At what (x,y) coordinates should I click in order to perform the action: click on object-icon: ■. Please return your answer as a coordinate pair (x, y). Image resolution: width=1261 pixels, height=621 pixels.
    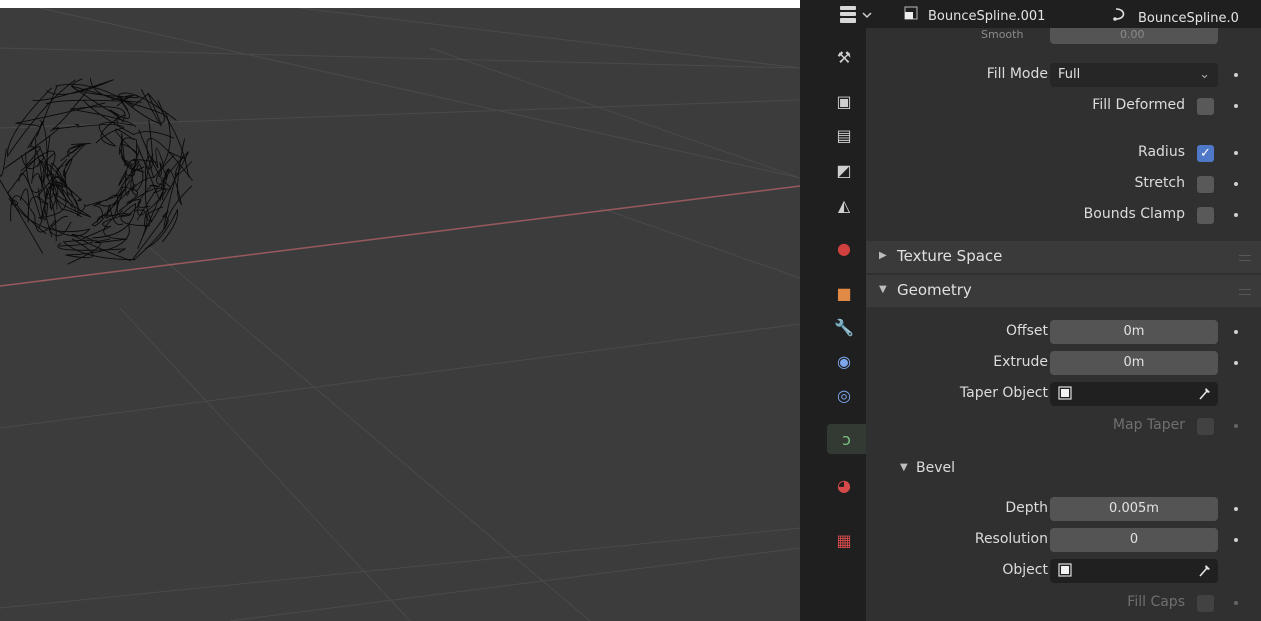
    Looking at the image, I should click on (844, 293).